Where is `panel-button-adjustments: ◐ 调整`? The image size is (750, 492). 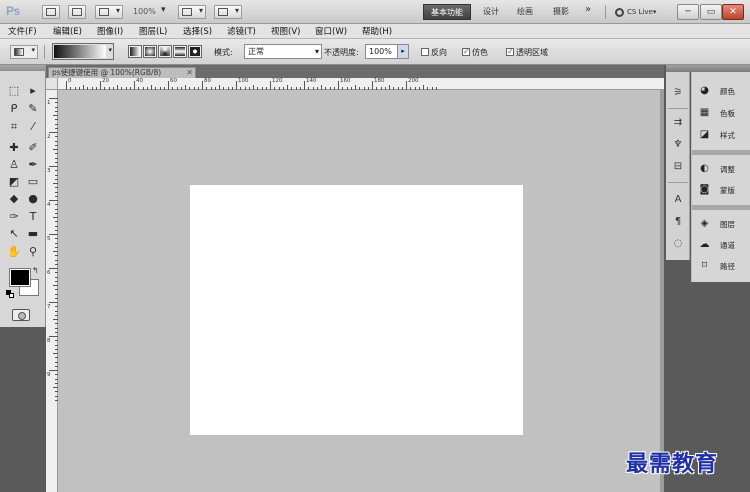 panel-button-adjustments: ◐ 调整 is located at coordinates (722, 169).